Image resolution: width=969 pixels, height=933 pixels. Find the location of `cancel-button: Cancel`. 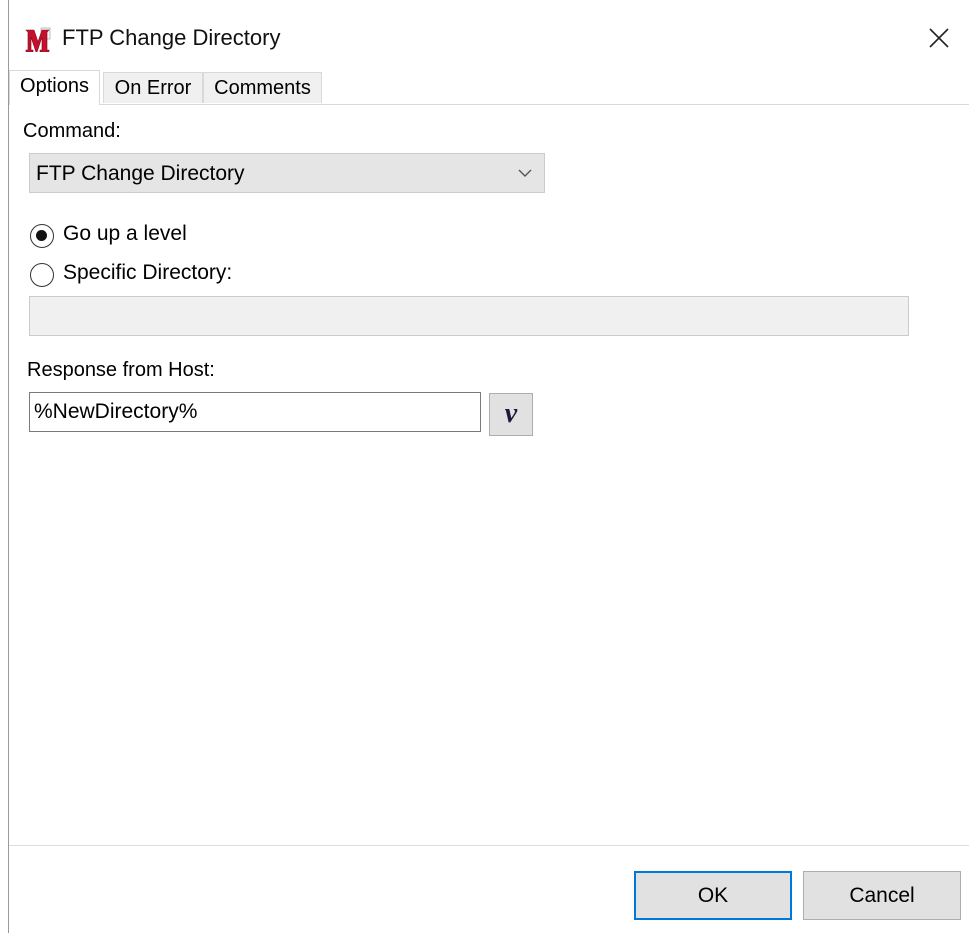

cancel-button: Cancel is located at coordinates (882, 895).